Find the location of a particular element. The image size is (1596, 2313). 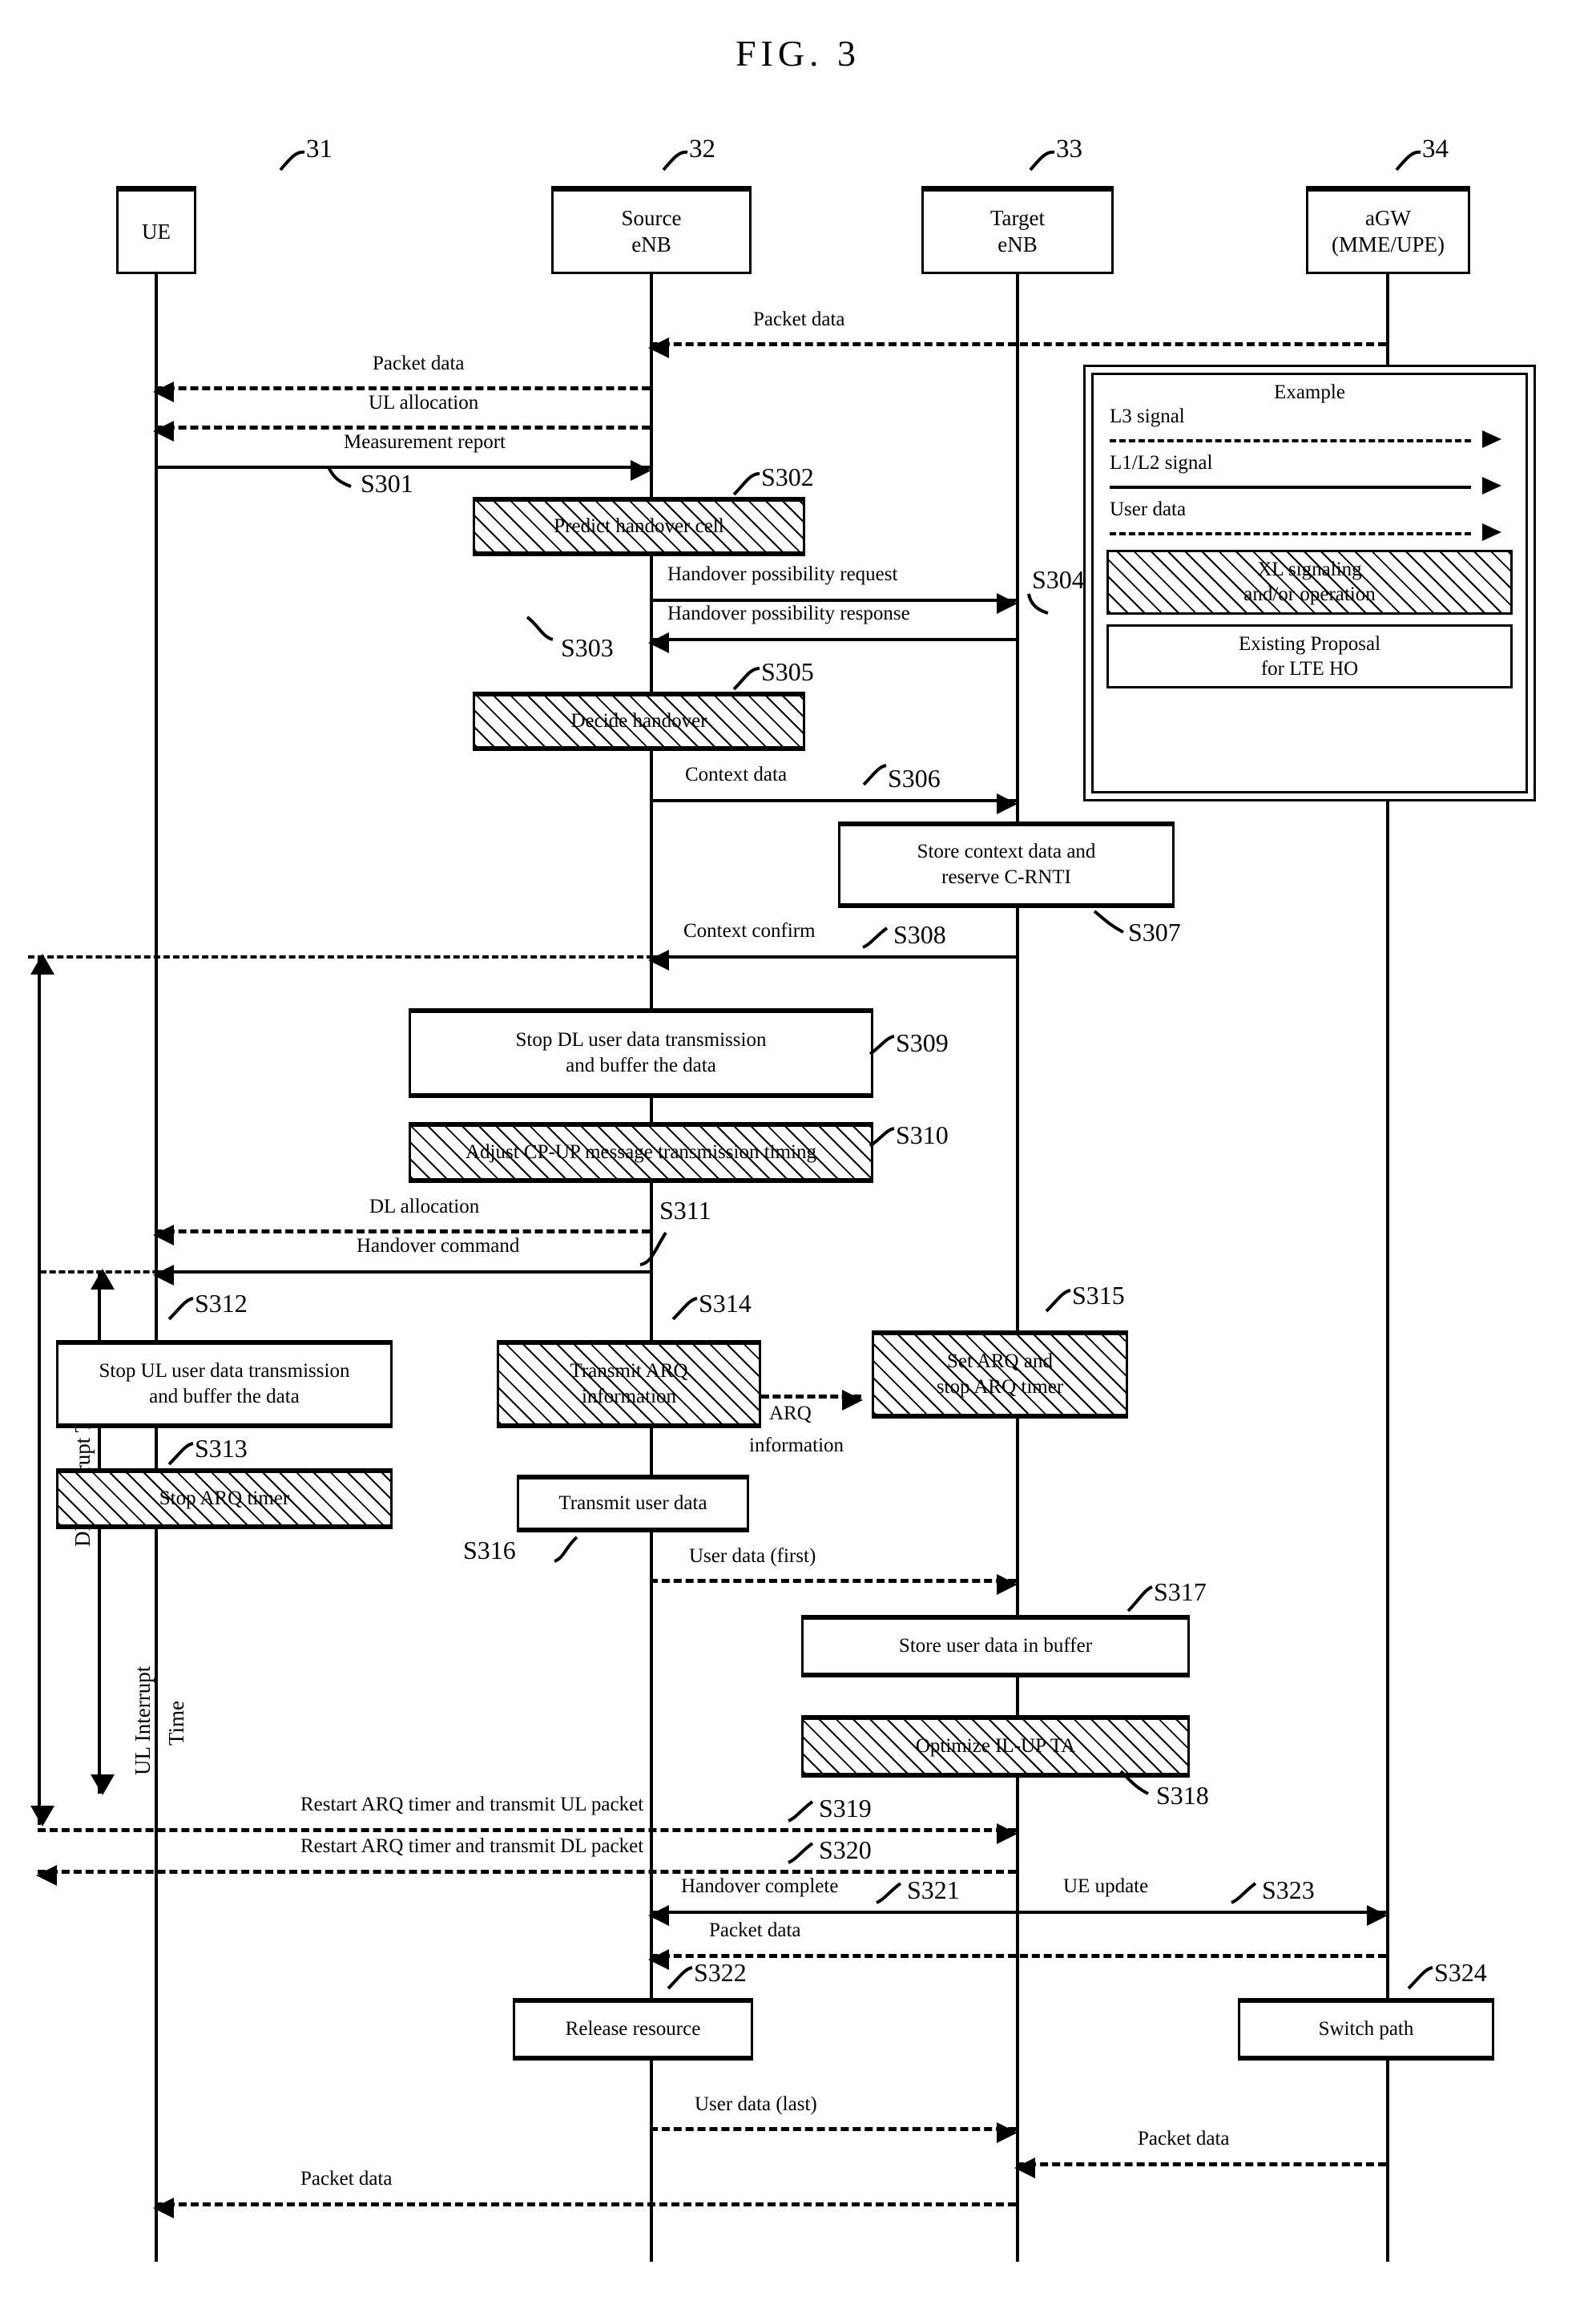

node-ref-33: 33 is located at coordinates (1055, 153).